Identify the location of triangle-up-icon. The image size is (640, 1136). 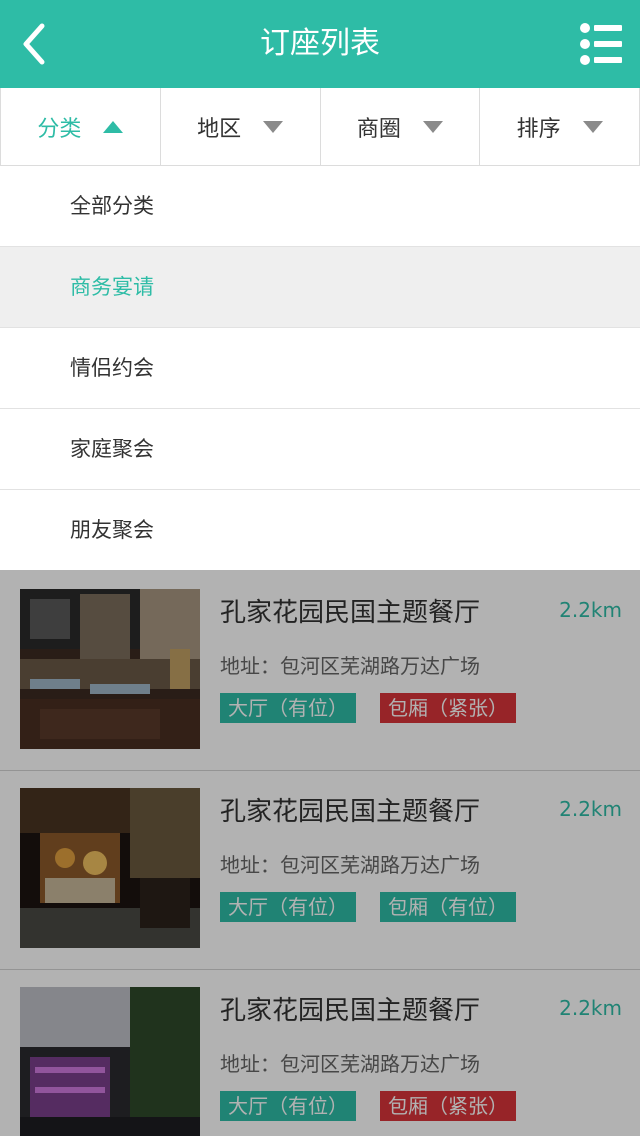
(113, 127).